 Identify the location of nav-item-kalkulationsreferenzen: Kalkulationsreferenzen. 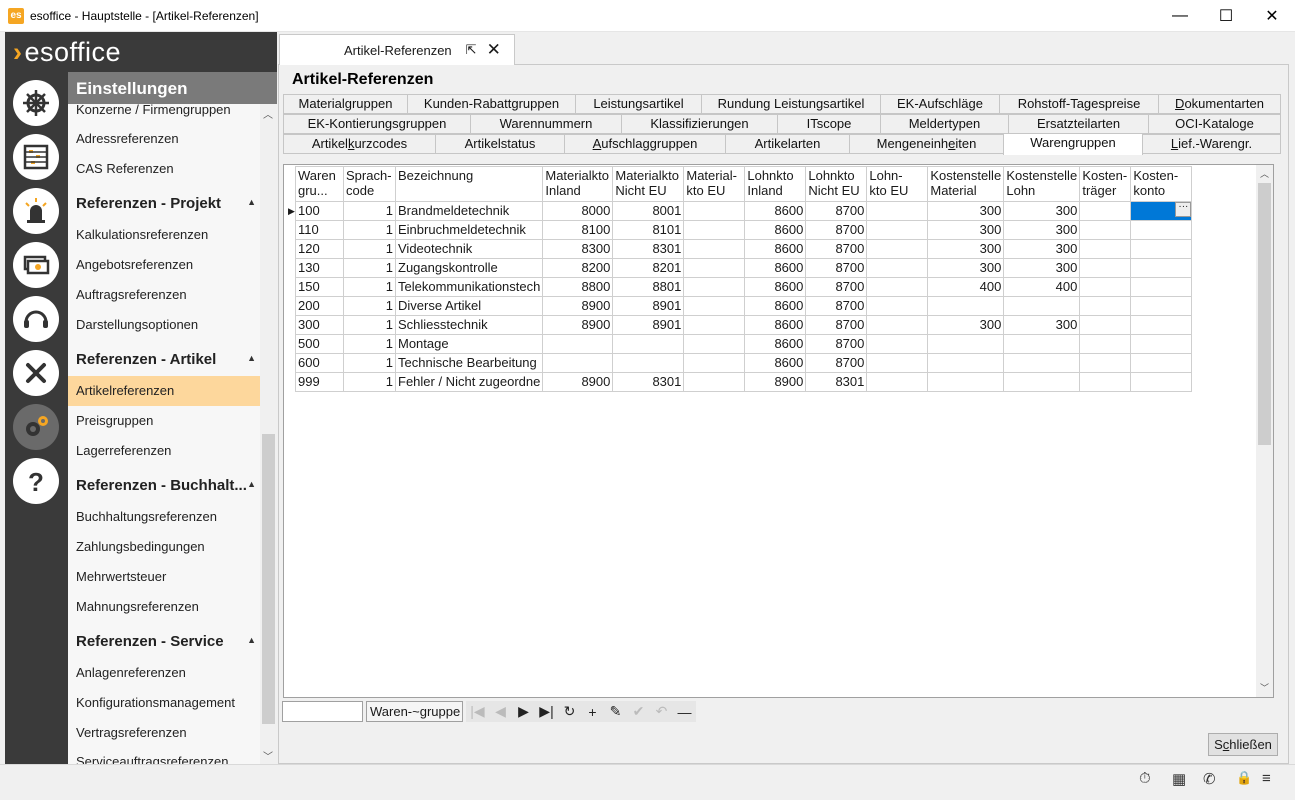
(142, 234).